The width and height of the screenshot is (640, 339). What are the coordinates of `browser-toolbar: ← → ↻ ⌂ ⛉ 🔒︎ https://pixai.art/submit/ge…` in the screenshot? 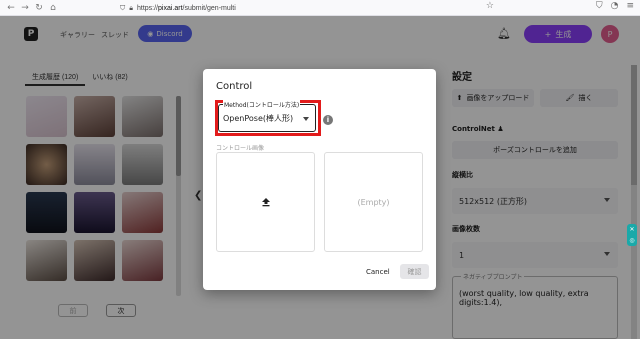 It's located at (320, 8).